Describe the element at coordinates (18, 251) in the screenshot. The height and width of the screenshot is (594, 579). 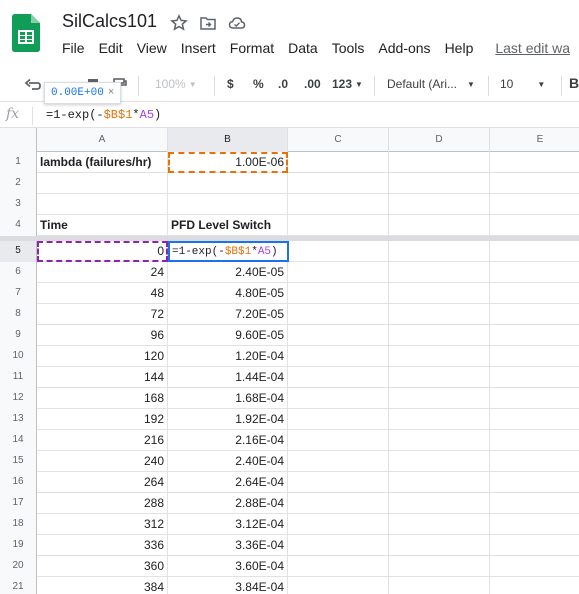
I see `row-header: 5` at that location.